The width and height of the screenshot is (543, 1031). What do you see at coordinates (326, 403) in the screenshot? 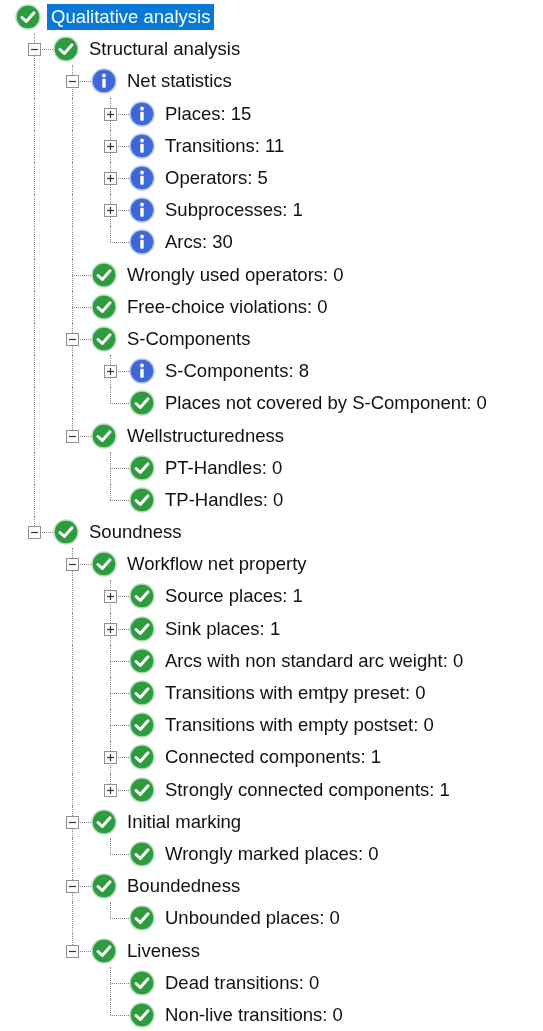
I see `tree-item: Places not covered by S-Component: 0` at bounding box center [326, 403].